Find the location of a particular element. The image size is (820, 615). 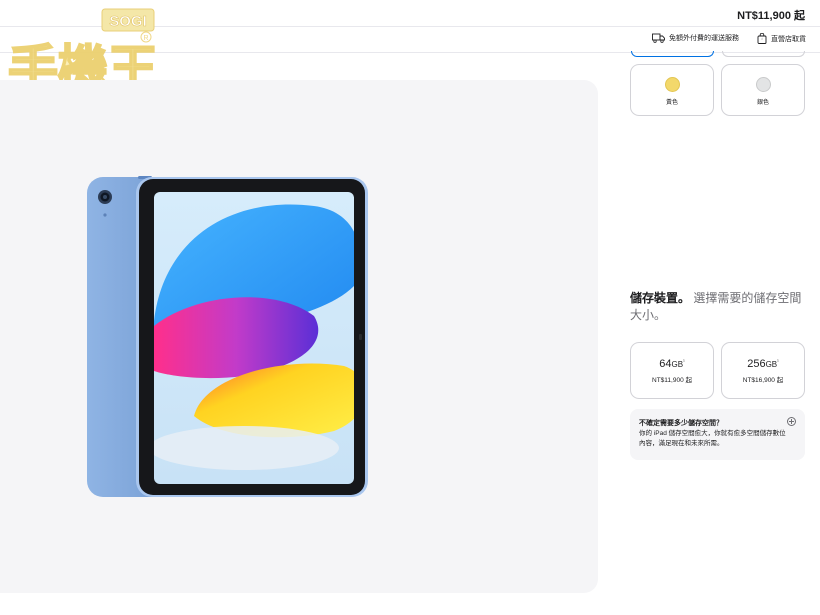

pickup-label: 直營店取貨 is located at coordinates (788, 39).